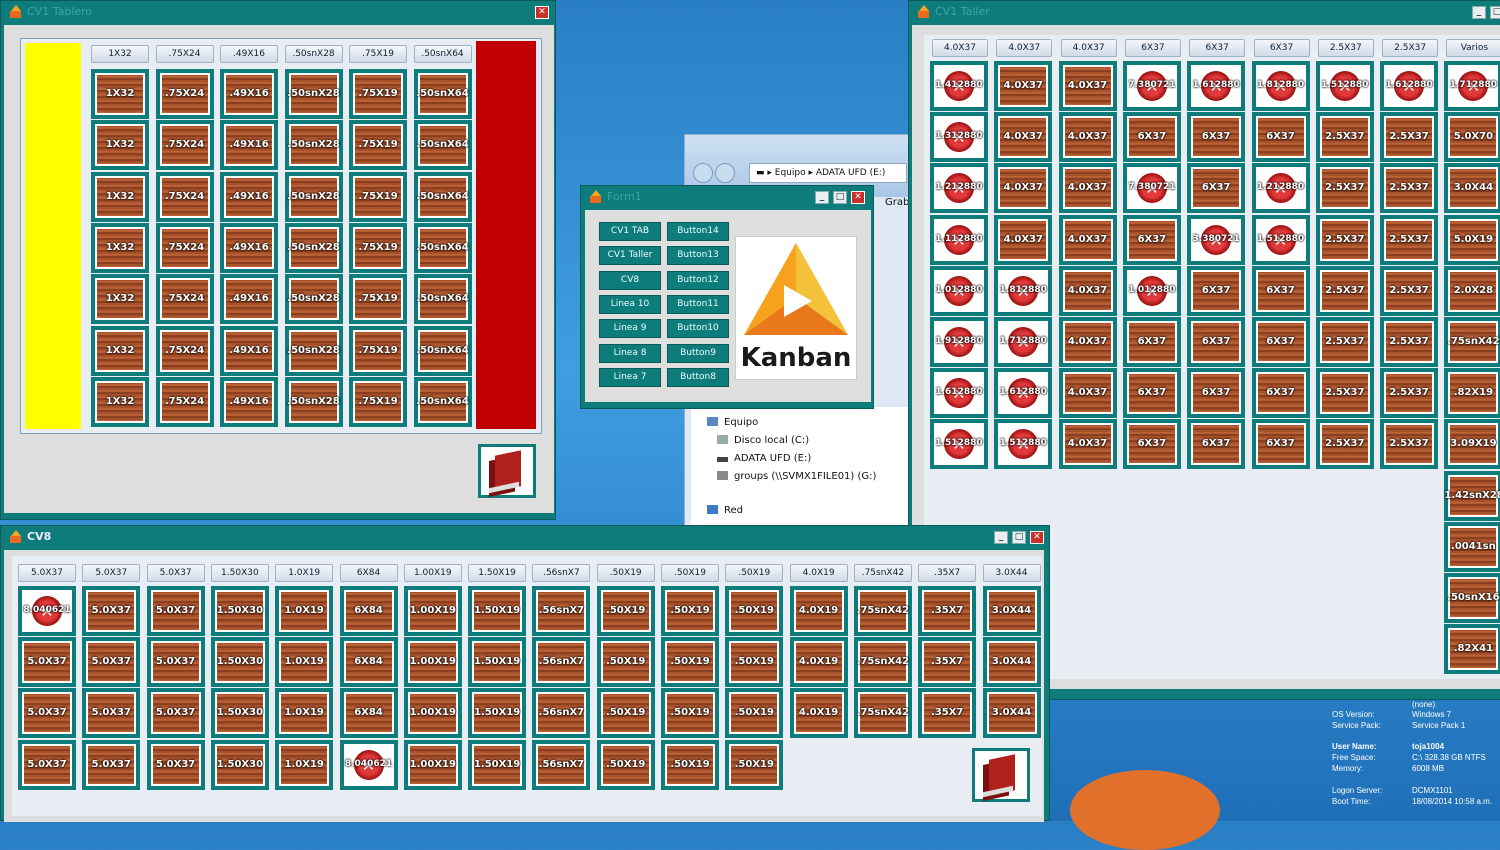 This screenshot has width=1500, height=850. I want to click on kanban-card-alert: 1.312880, so click(959, 137).